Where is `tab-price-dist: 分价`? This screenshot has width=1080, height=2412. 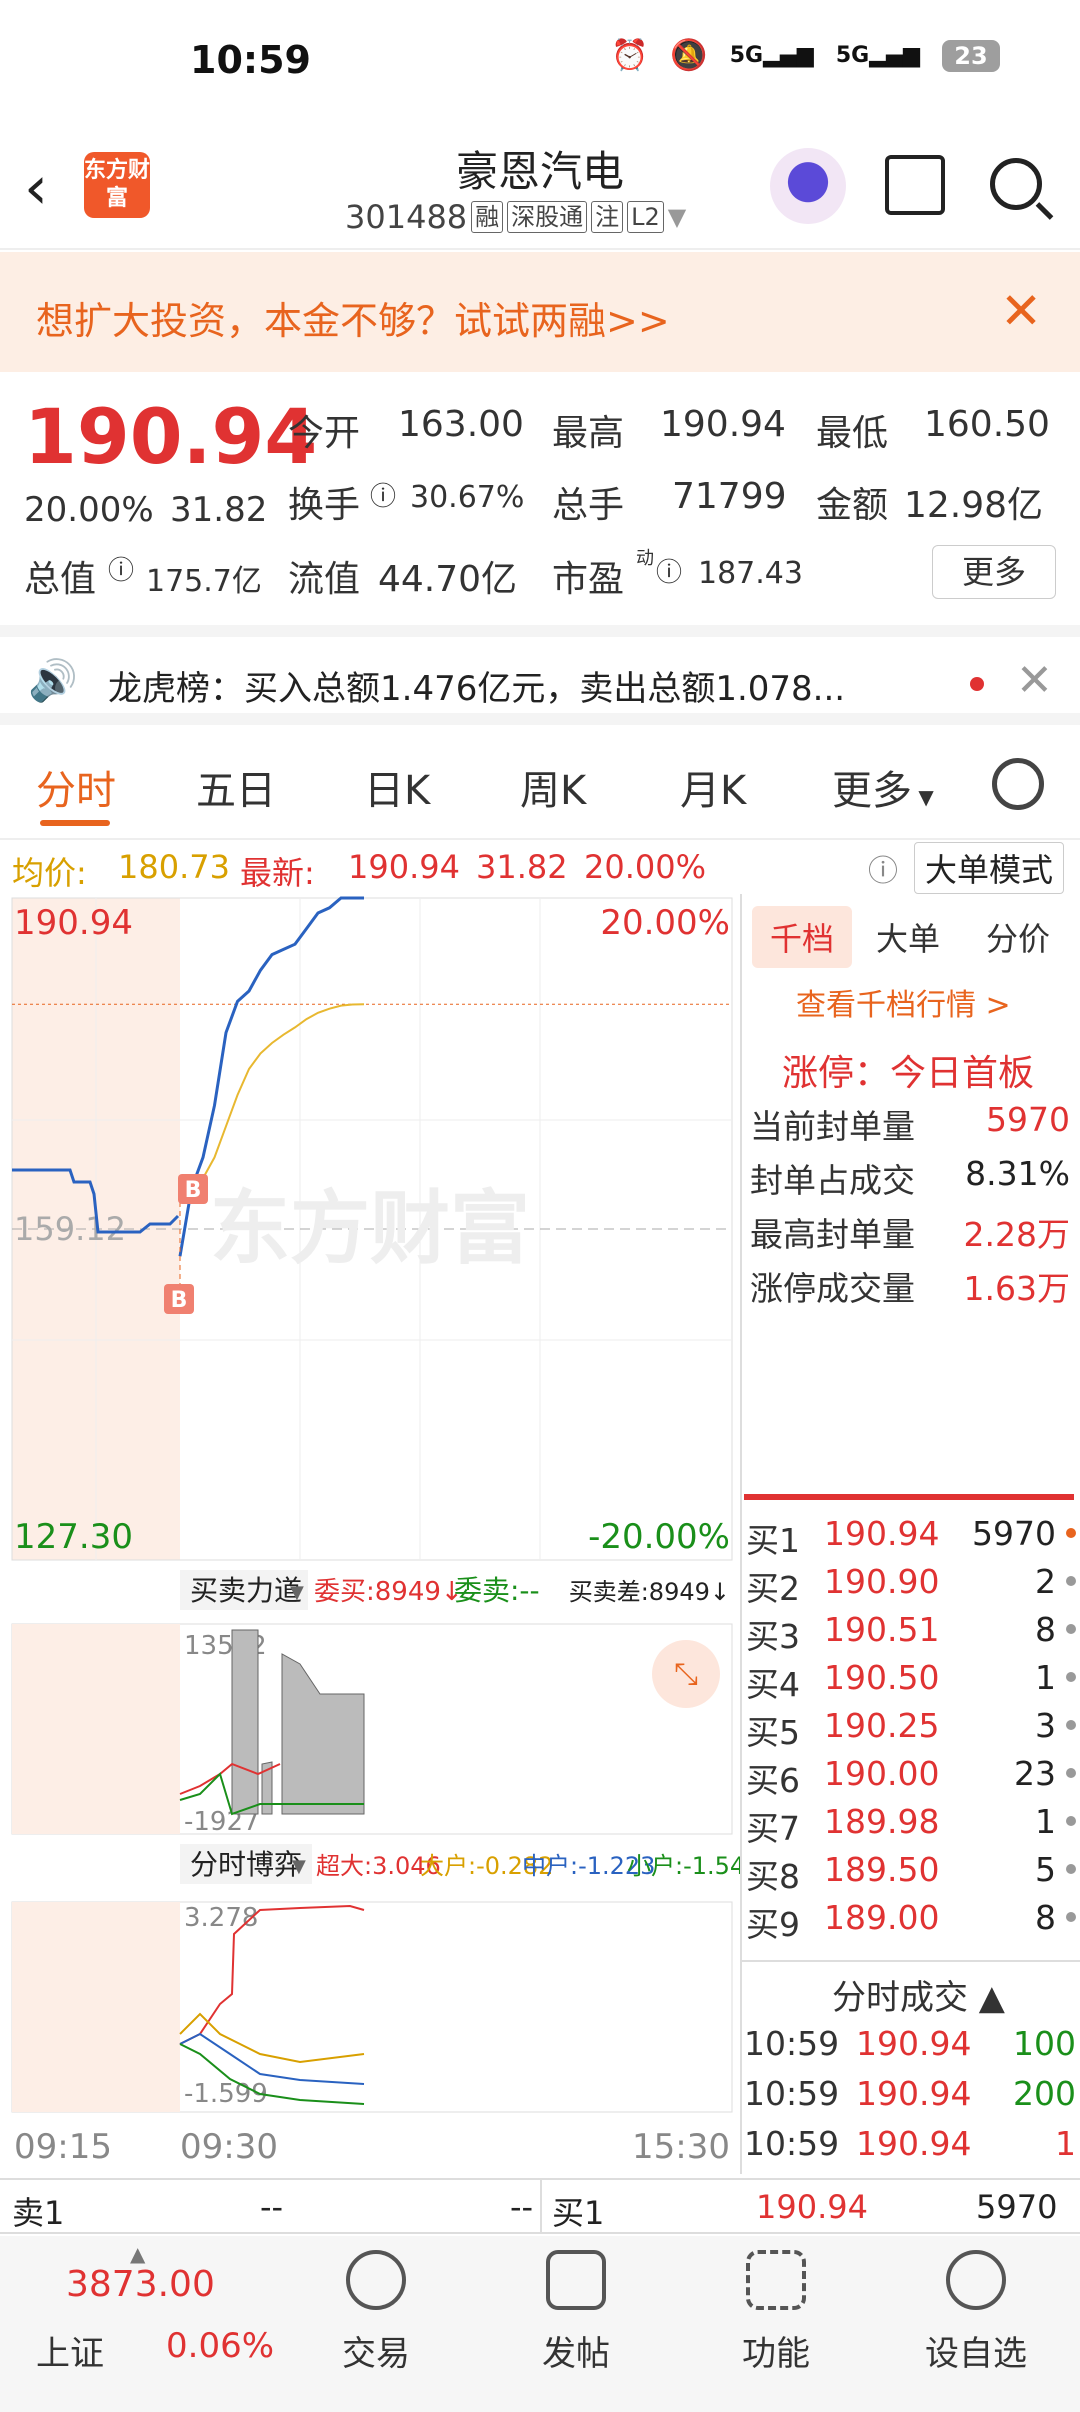
tab-price-dist: 分价 is located at coordinates (1018, 937).